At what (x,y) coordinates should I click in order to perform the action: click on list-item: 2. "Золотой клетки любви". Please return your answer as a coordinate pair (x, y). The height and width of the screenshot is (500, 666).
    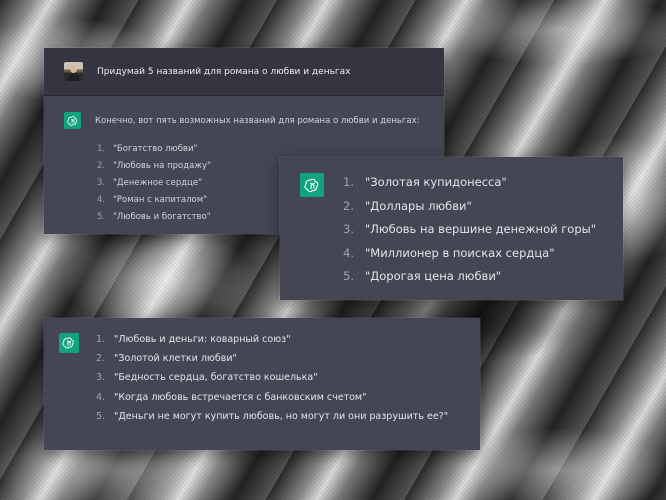
    Looking at the image, I should click on (166, 359).